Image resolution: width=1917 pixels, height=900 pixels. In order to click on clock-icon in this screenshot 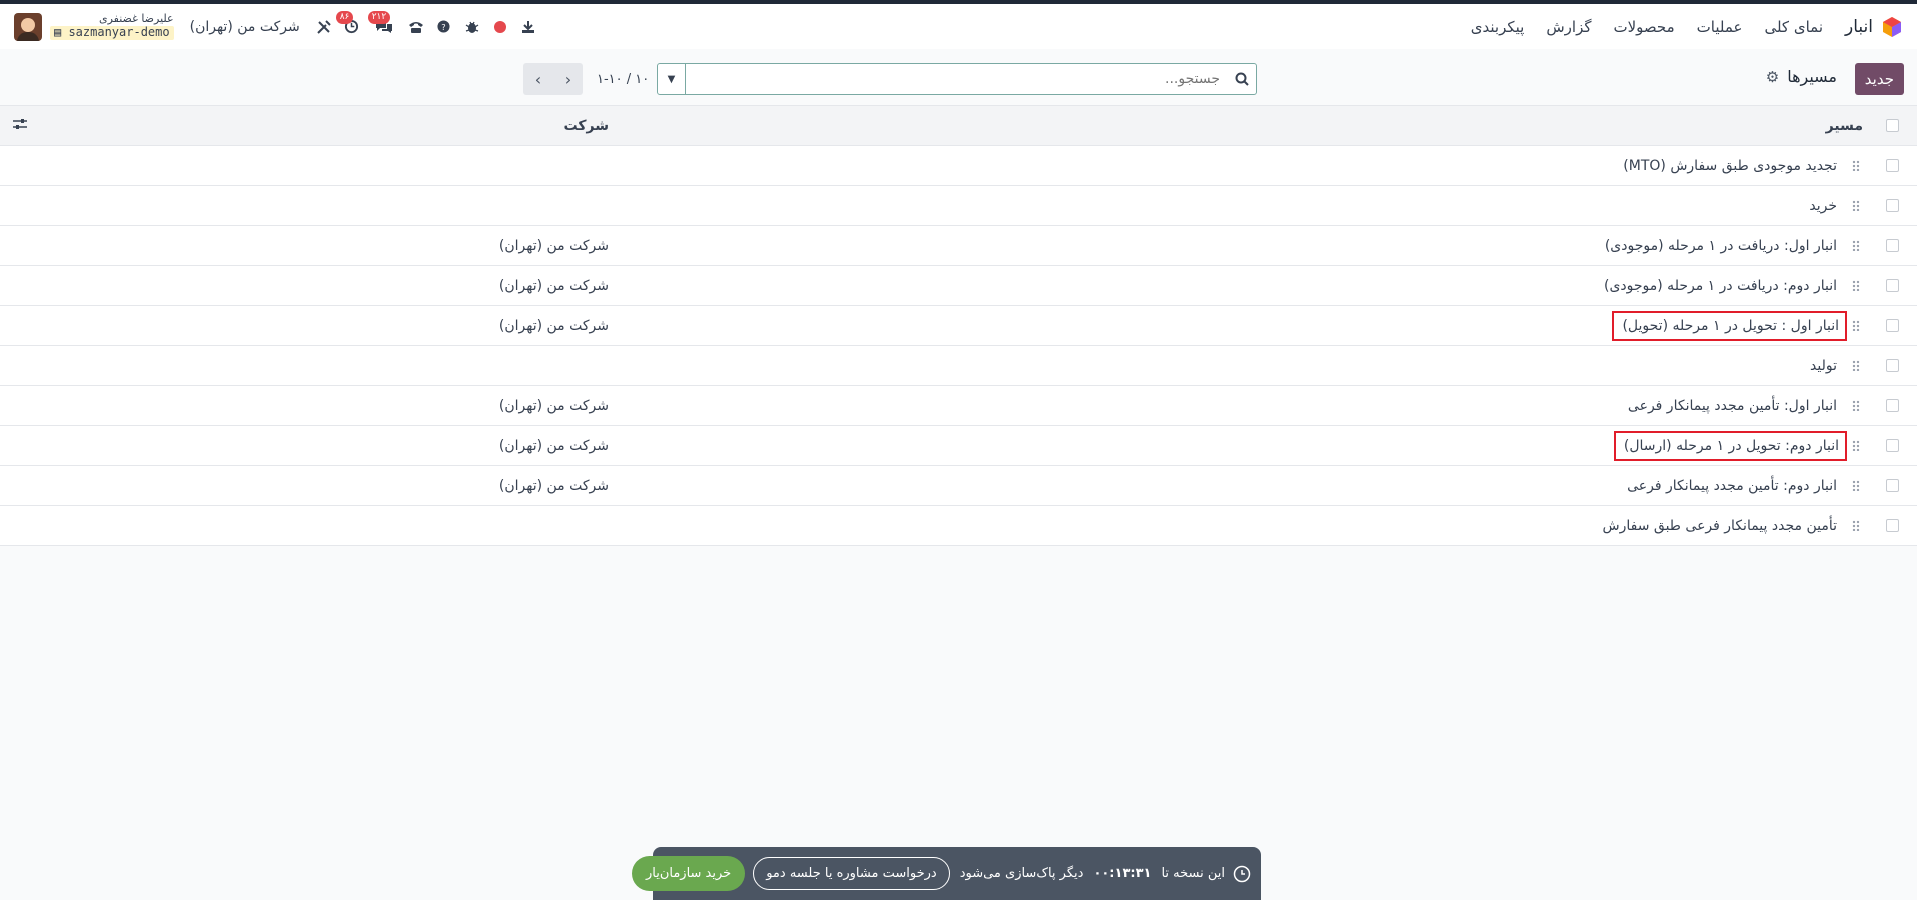, I will do `click(1242, 874)`.